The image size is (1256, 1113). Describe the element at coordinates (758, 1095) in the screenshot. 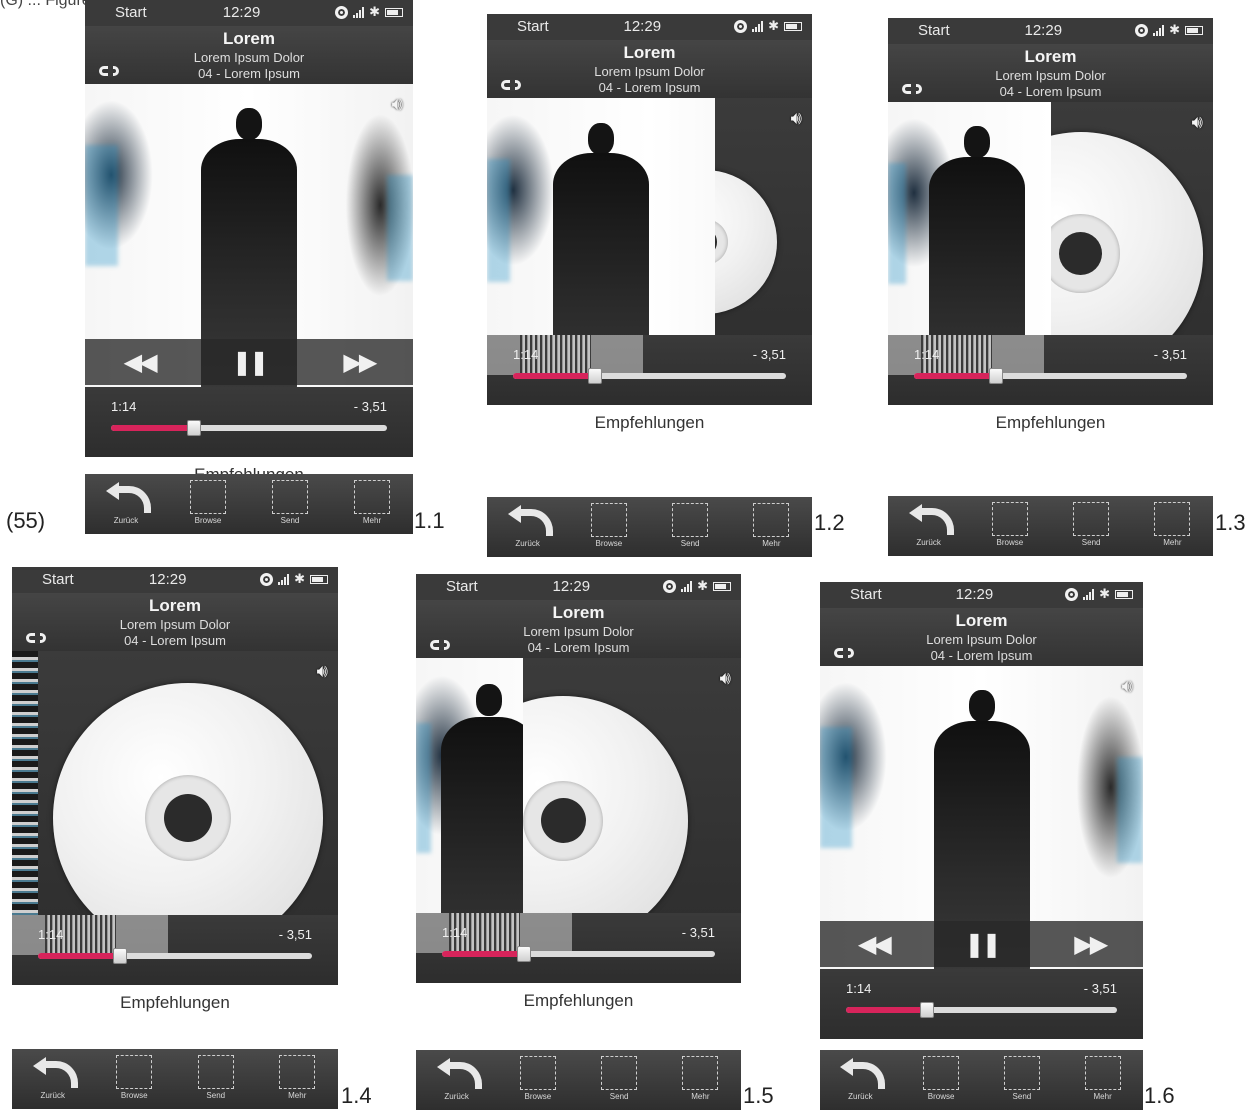

I see `screen-number: 1.5` at that location.